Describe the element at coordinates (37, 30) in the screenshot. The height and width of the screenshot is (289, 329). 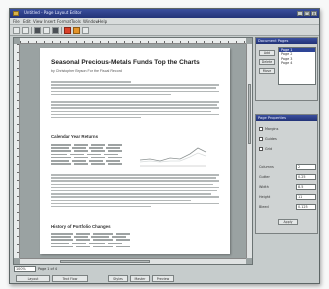
I see `save-icon` at that location.